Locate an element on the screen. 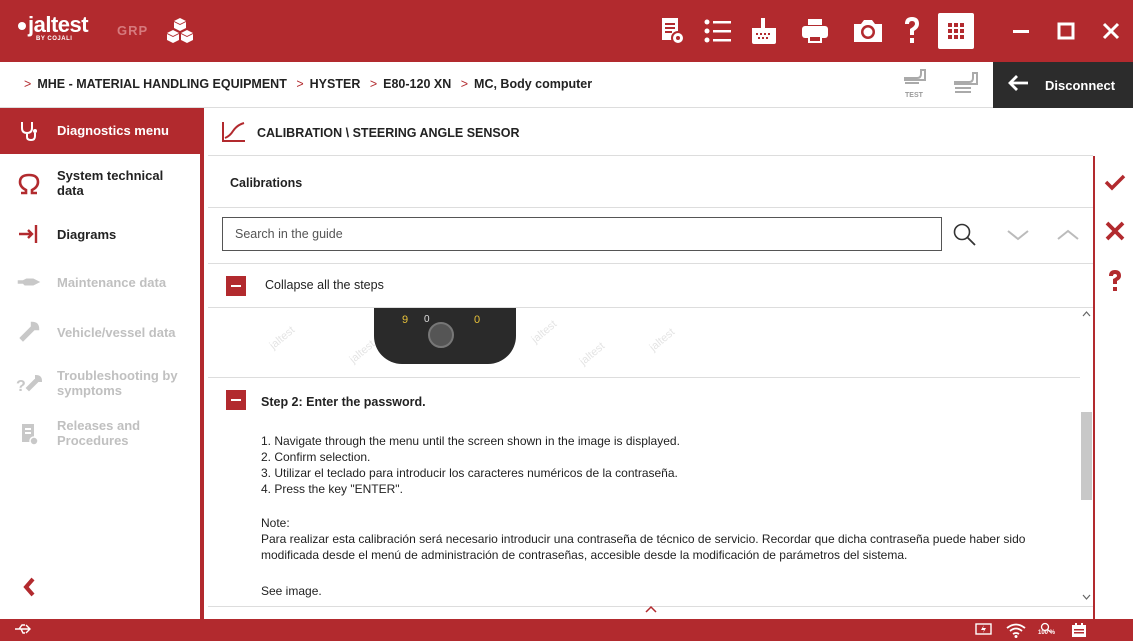 The image size is (1133, 641). omega-icon is located at coordinates (29, 184).